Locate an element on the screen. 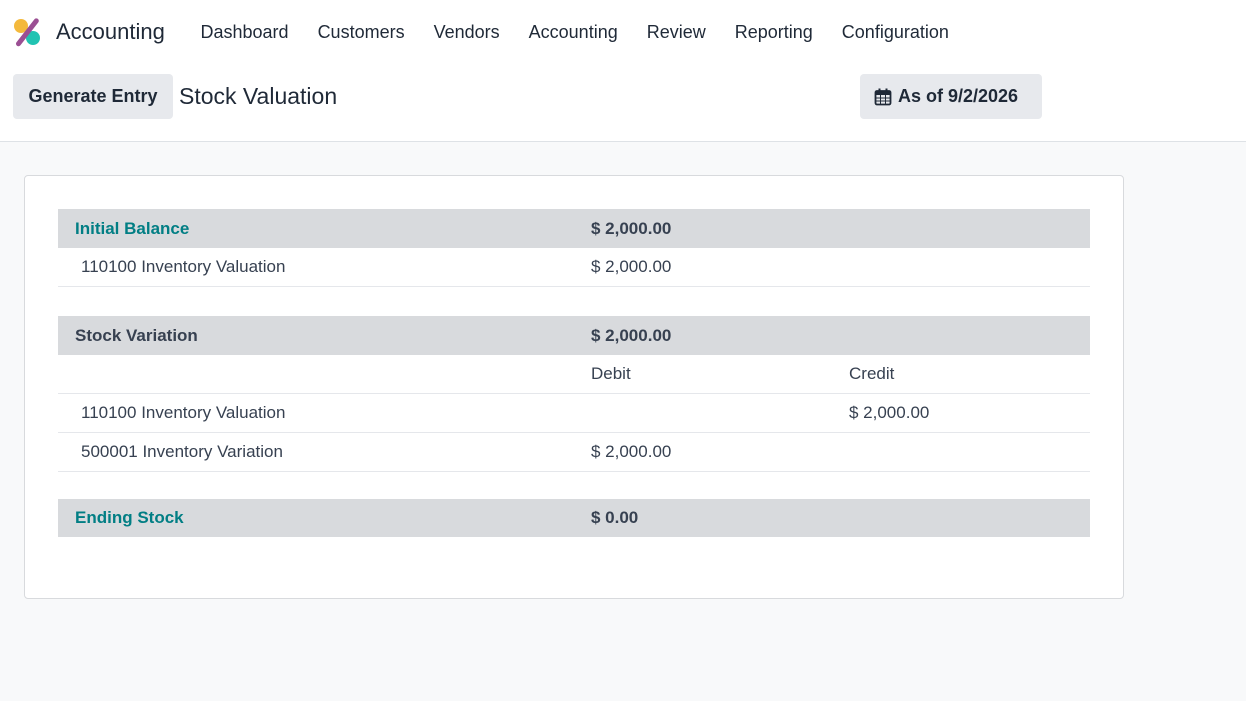 The width and height of the screenshot is (1246, 701). date-filter-button: As of 9/2/2026 is located at coordinates (951, 96).